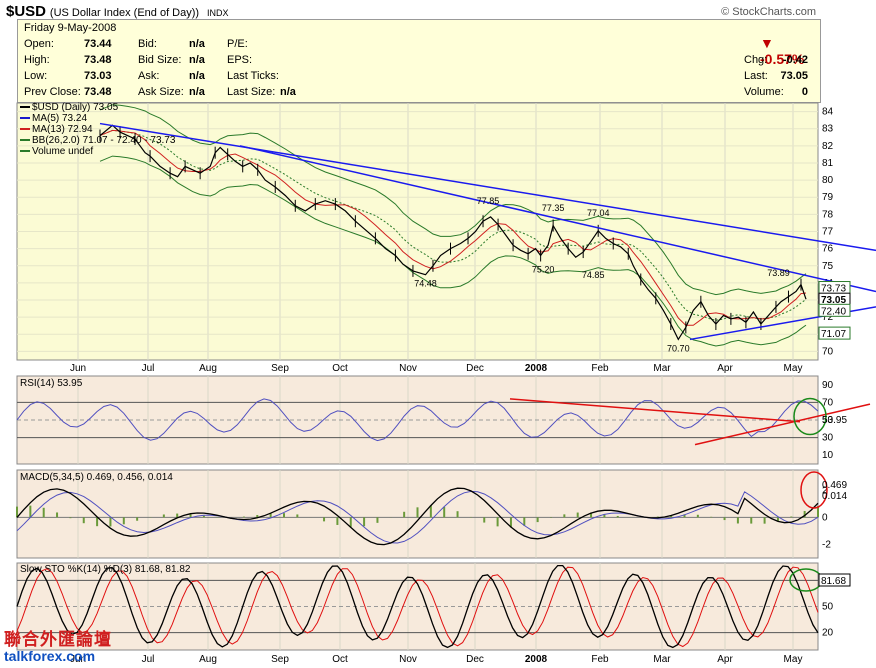  What do you see at coordinates (678, 348) in the screenshot?
I see `price-annotation: 70.70` at bounding box center [678, 348].